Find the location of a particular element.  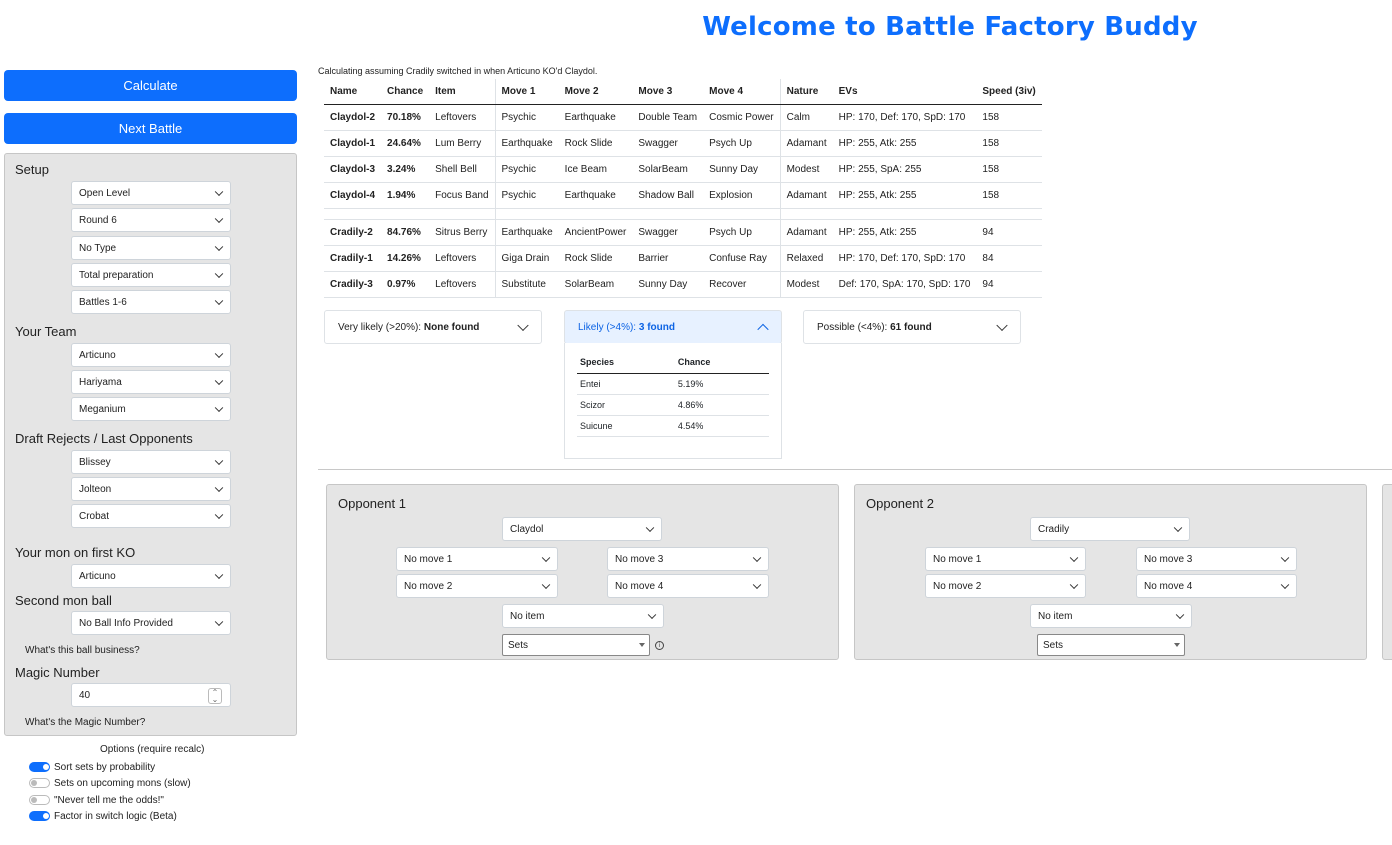

opponent-1-move2-select: No move 2 is located at coordinates (477, 586).